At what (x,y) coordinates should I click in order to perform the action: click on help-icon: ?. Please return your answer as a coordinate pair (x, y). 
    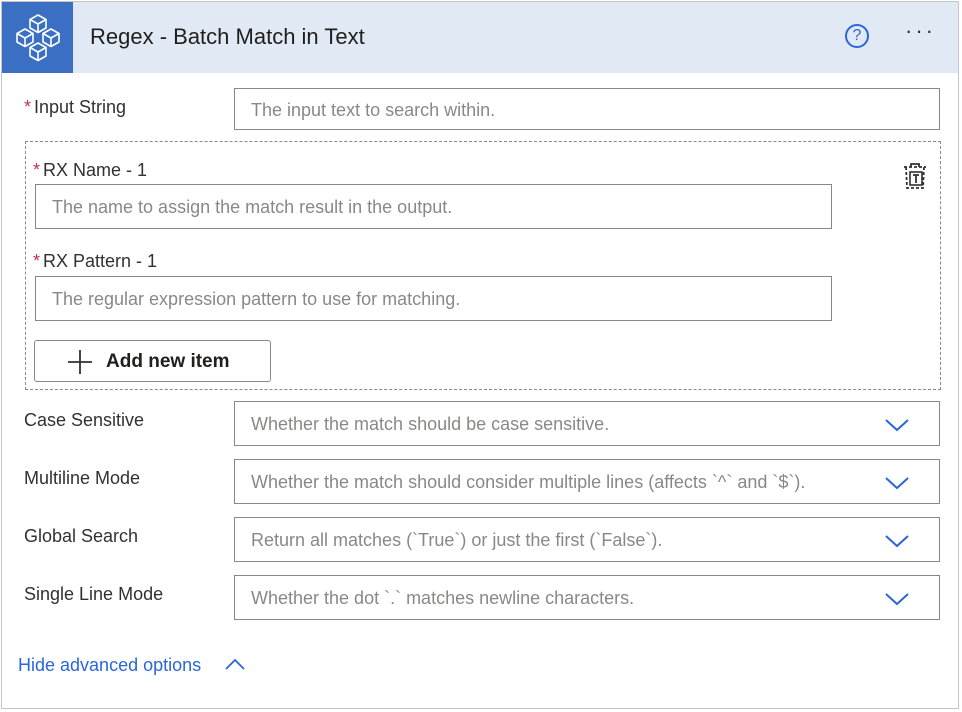
    Looking at the image, I should click on (857, 36).